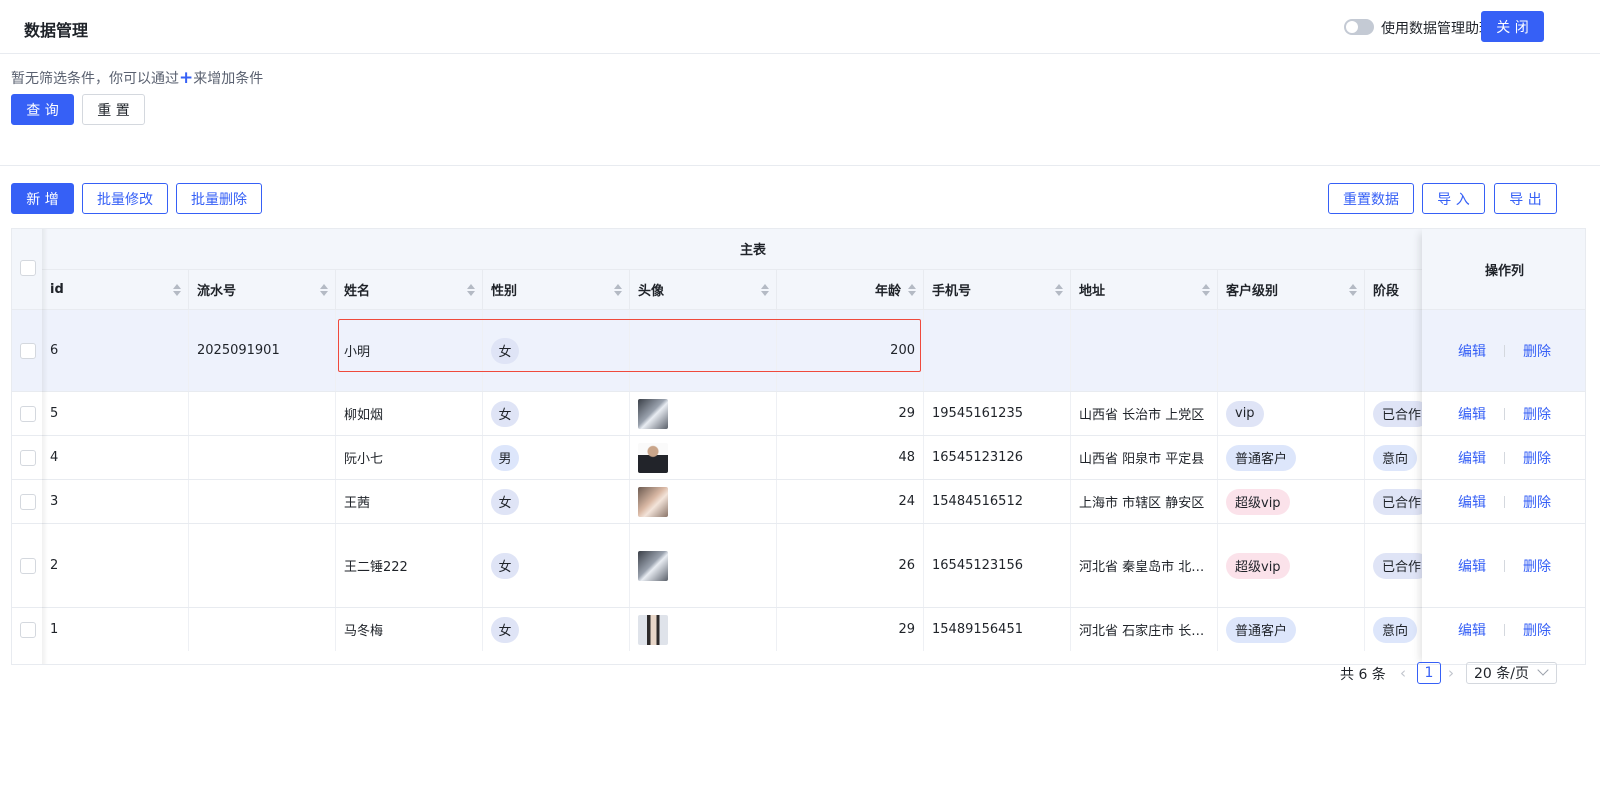 Image resolution: width=1600 pixels, height=801 pixels. I want to click on cell-address: 上海市 市辖区 静安区, so click(1144, 501).